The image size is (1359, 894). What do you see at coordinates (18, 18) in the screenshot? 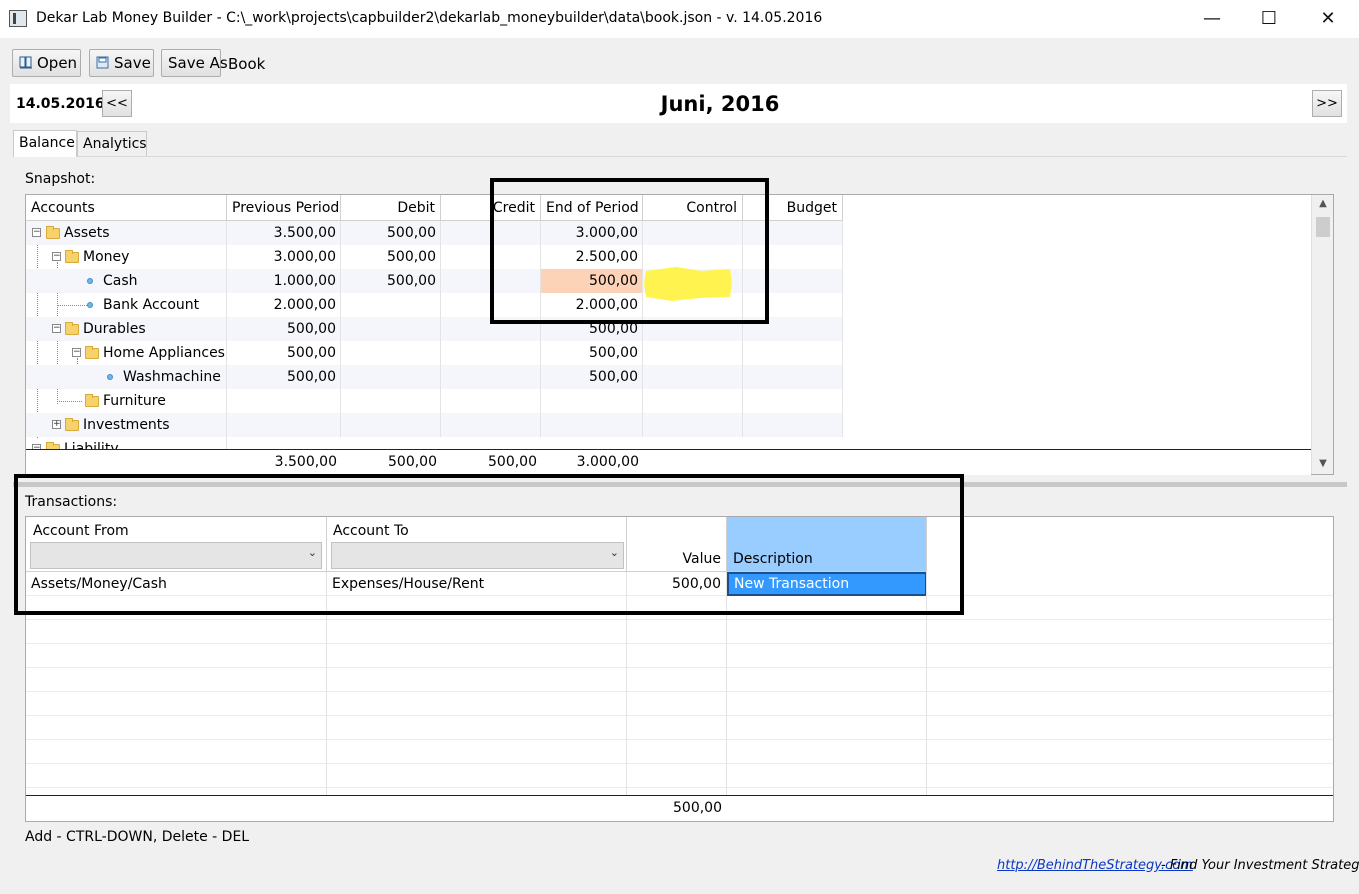
I see `app-icon` at bounding box center [18, 18].